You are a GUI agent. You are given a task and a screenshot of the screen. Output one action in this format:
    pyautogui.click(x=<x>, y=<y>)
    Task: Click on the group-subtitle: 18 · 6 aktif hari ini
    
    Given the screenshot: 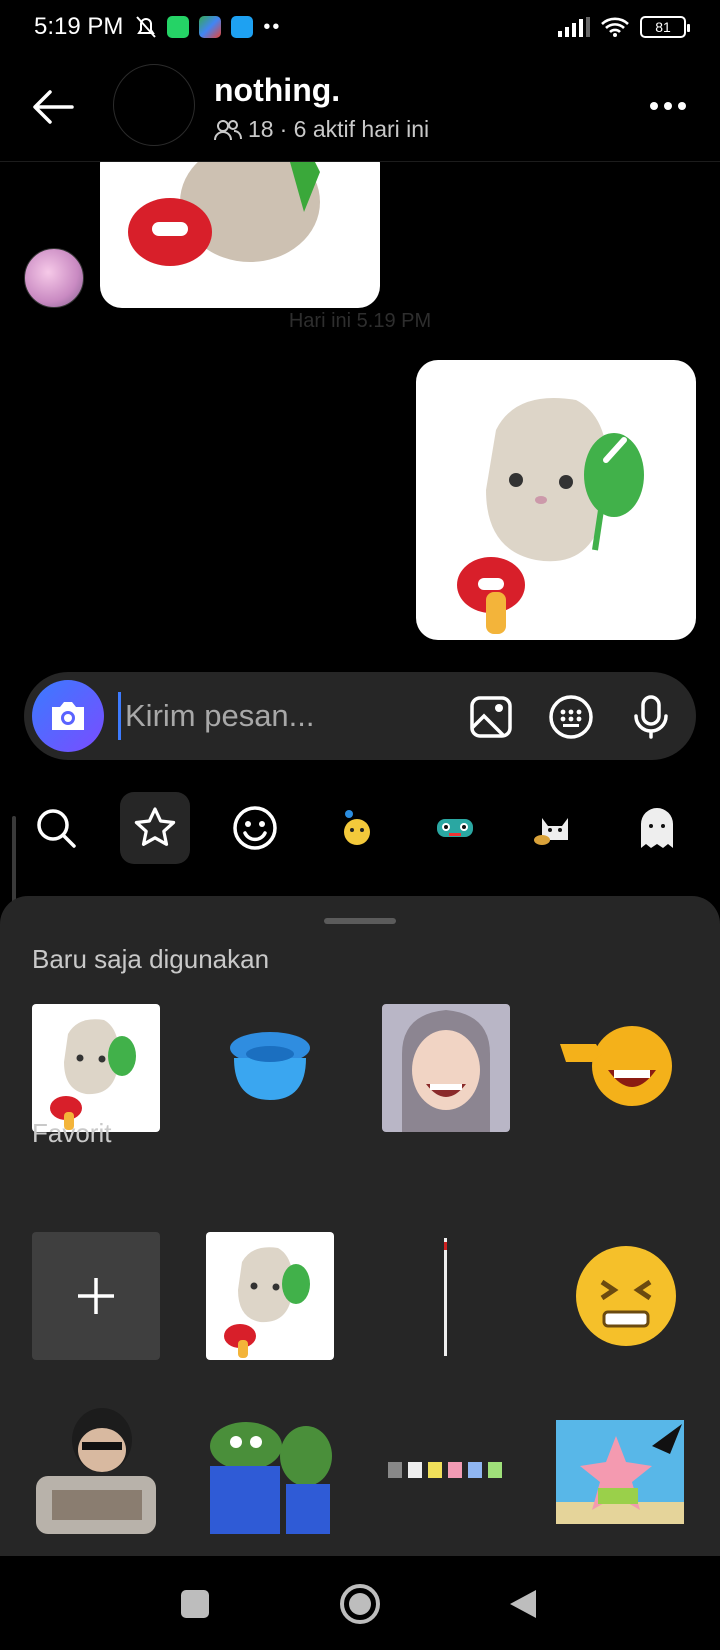 What is the action you would take?
    pyautogui.click(x=321, y=129)
    